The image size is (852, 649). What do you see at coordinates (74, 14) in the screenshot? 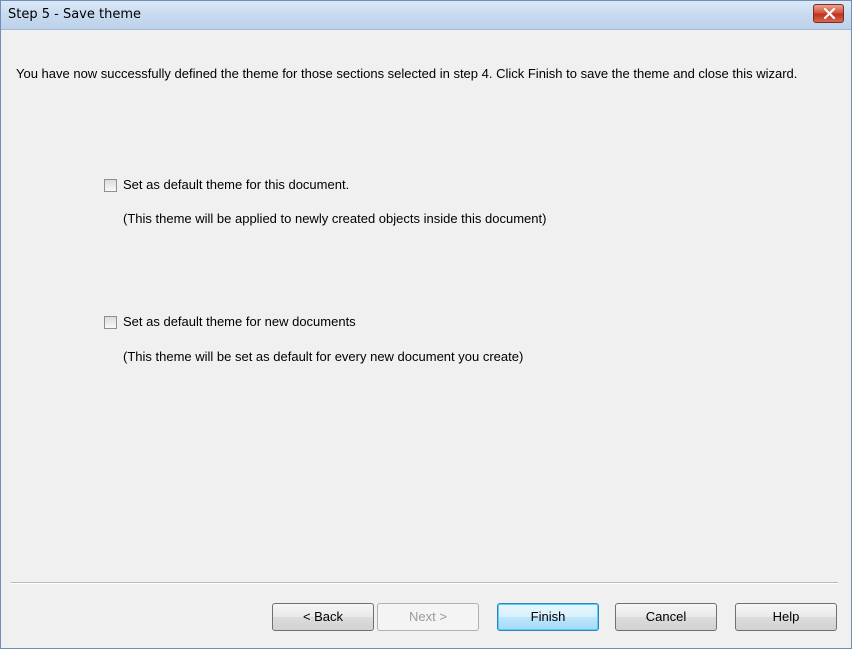
I see `window-title: Step 5 - Save theme` at bounding box center [74, 14].